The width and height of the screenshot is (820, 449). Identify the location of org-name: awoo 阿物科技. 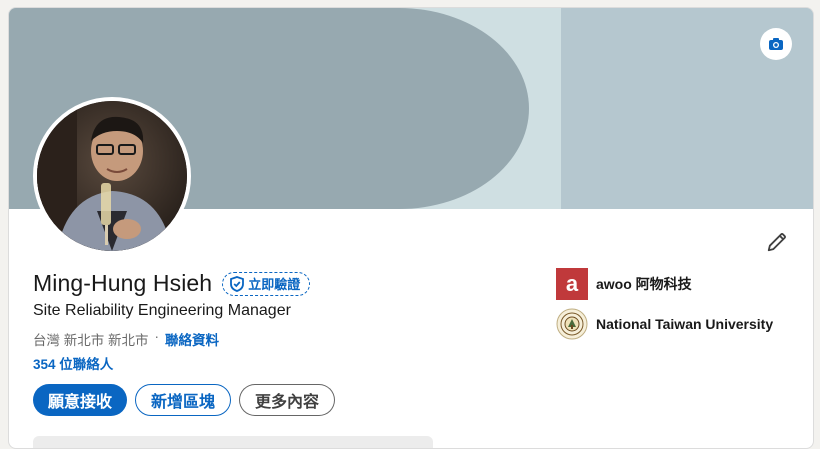
(644, 284).